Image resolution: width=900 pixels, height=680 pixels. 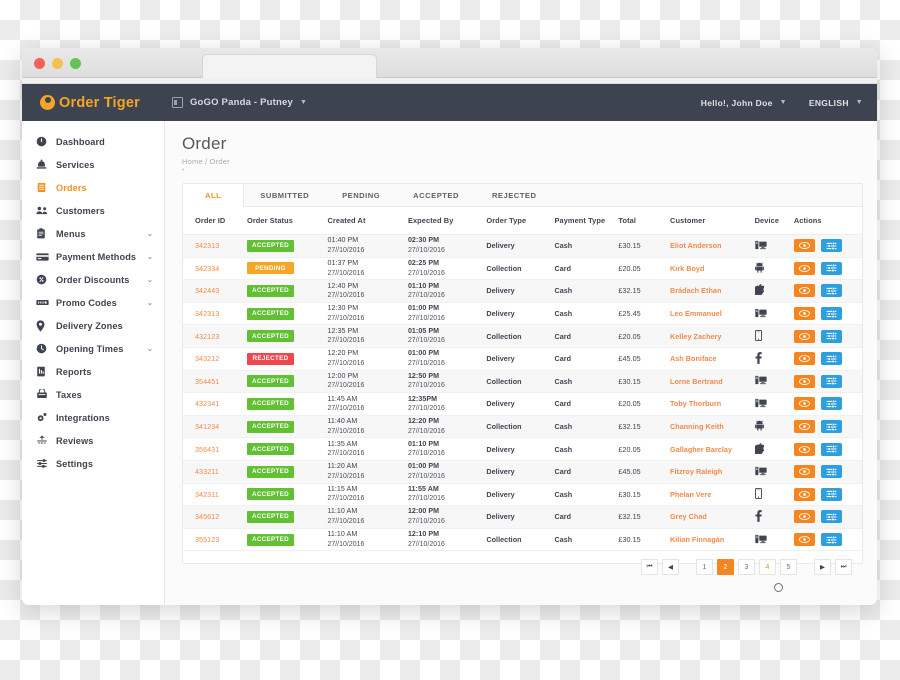 What do you see at coordinates (215, 449) in the screenshot?
I see `cell-order-id: 356431` at bounding box center [215, 449].